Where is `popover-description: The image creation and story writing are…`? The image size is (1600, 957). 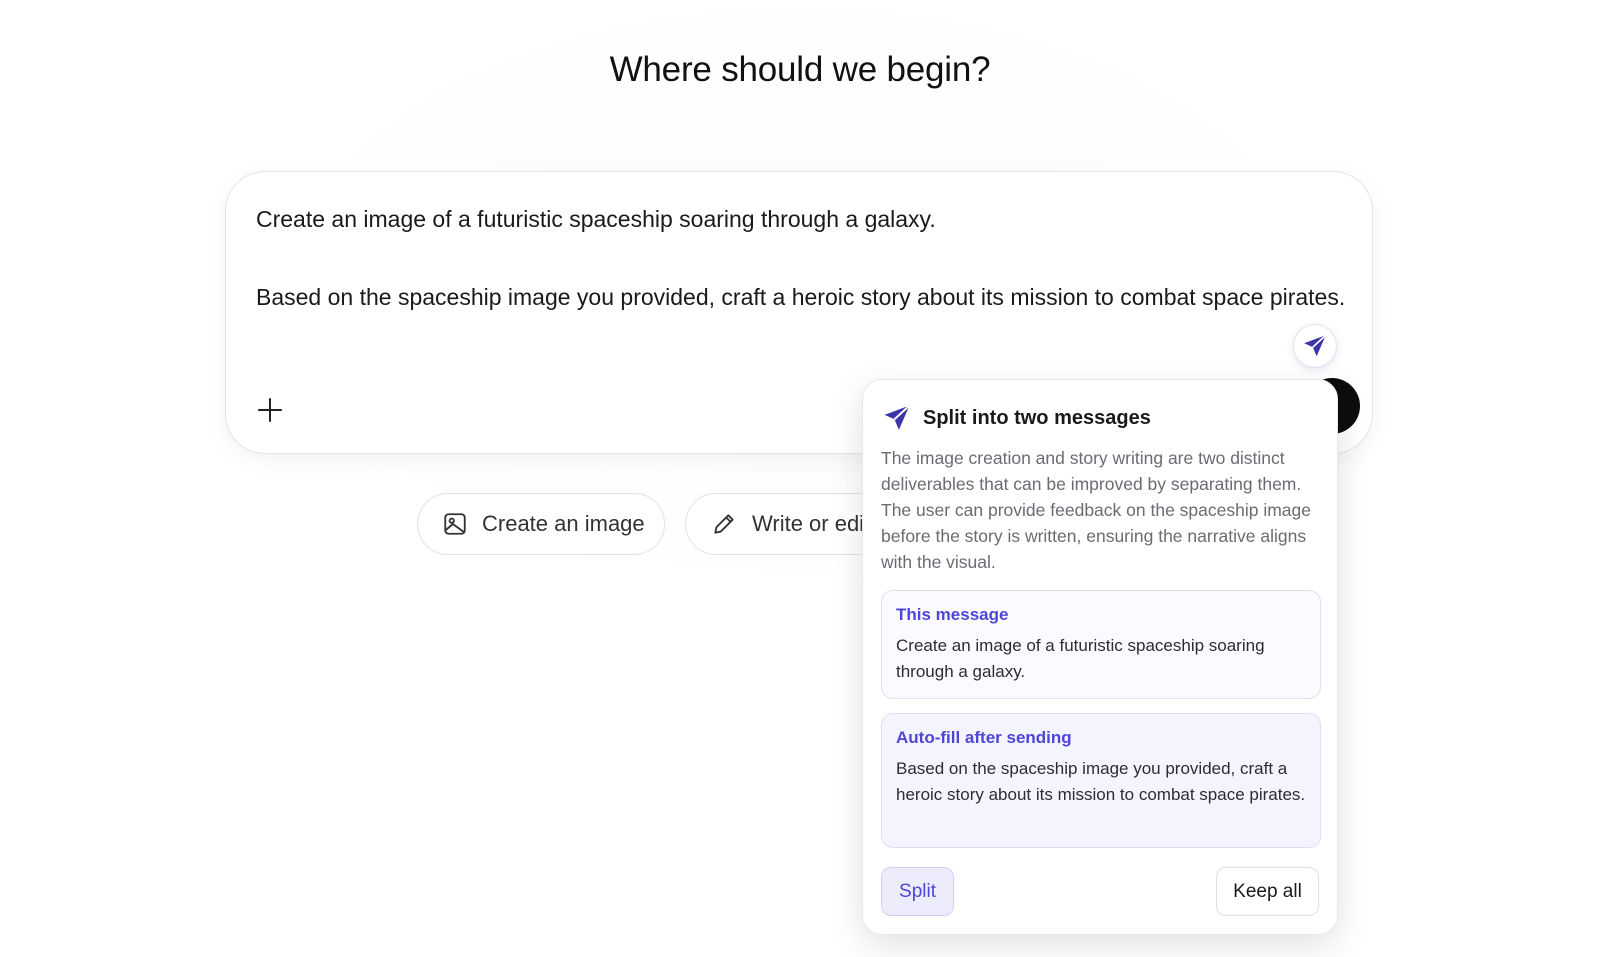 popover-description: The image creation and story writing are… is located at coordinates (1096, 510).